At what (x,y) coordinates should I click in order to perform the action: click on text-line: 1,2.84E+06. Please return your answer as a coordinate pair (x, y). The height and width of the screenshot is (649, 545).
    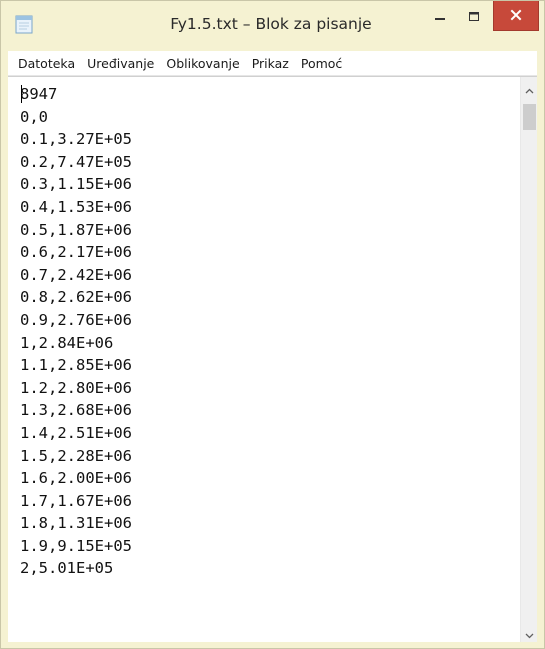
    Looking at the image, I should click on (67, 342).